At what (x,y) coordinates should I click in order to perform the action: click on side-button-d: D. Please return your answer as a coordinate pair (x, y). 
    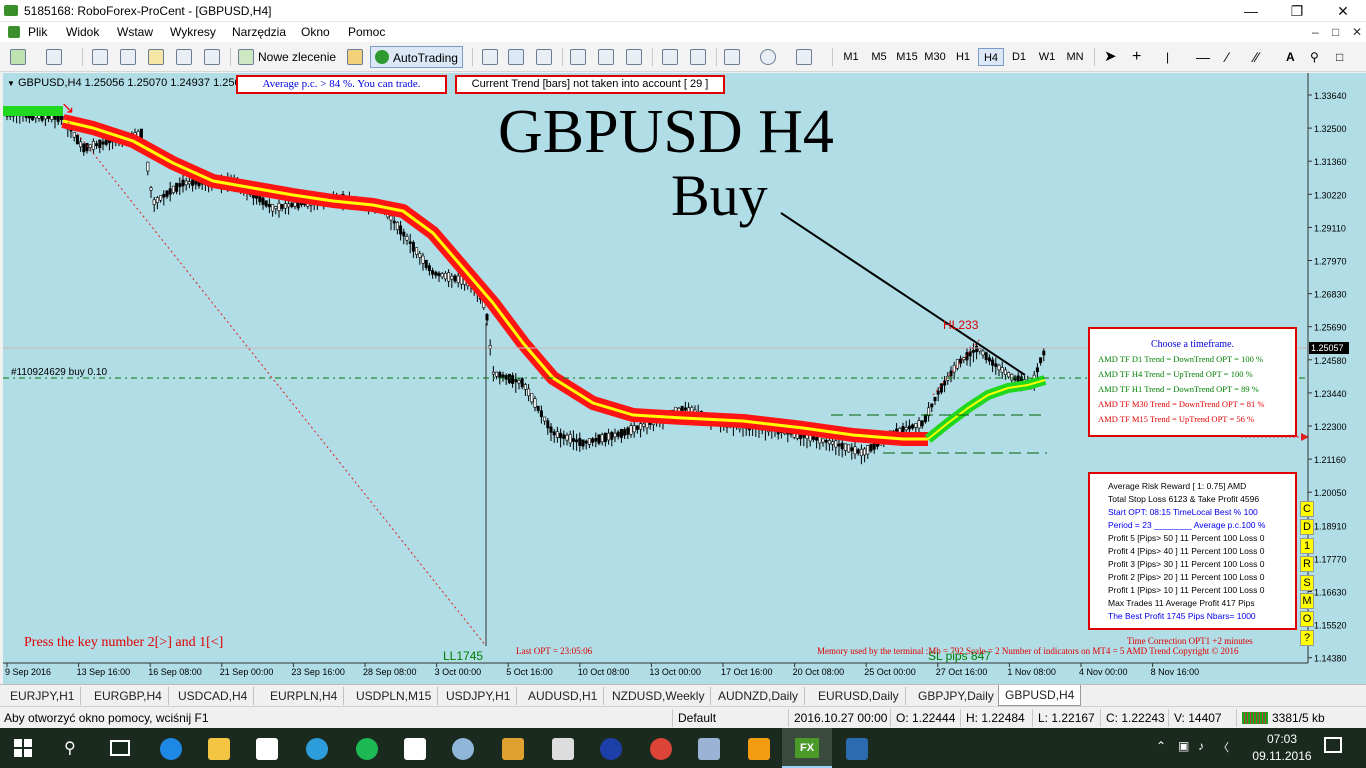
    Looking at the image, I should click on (1307, 527).